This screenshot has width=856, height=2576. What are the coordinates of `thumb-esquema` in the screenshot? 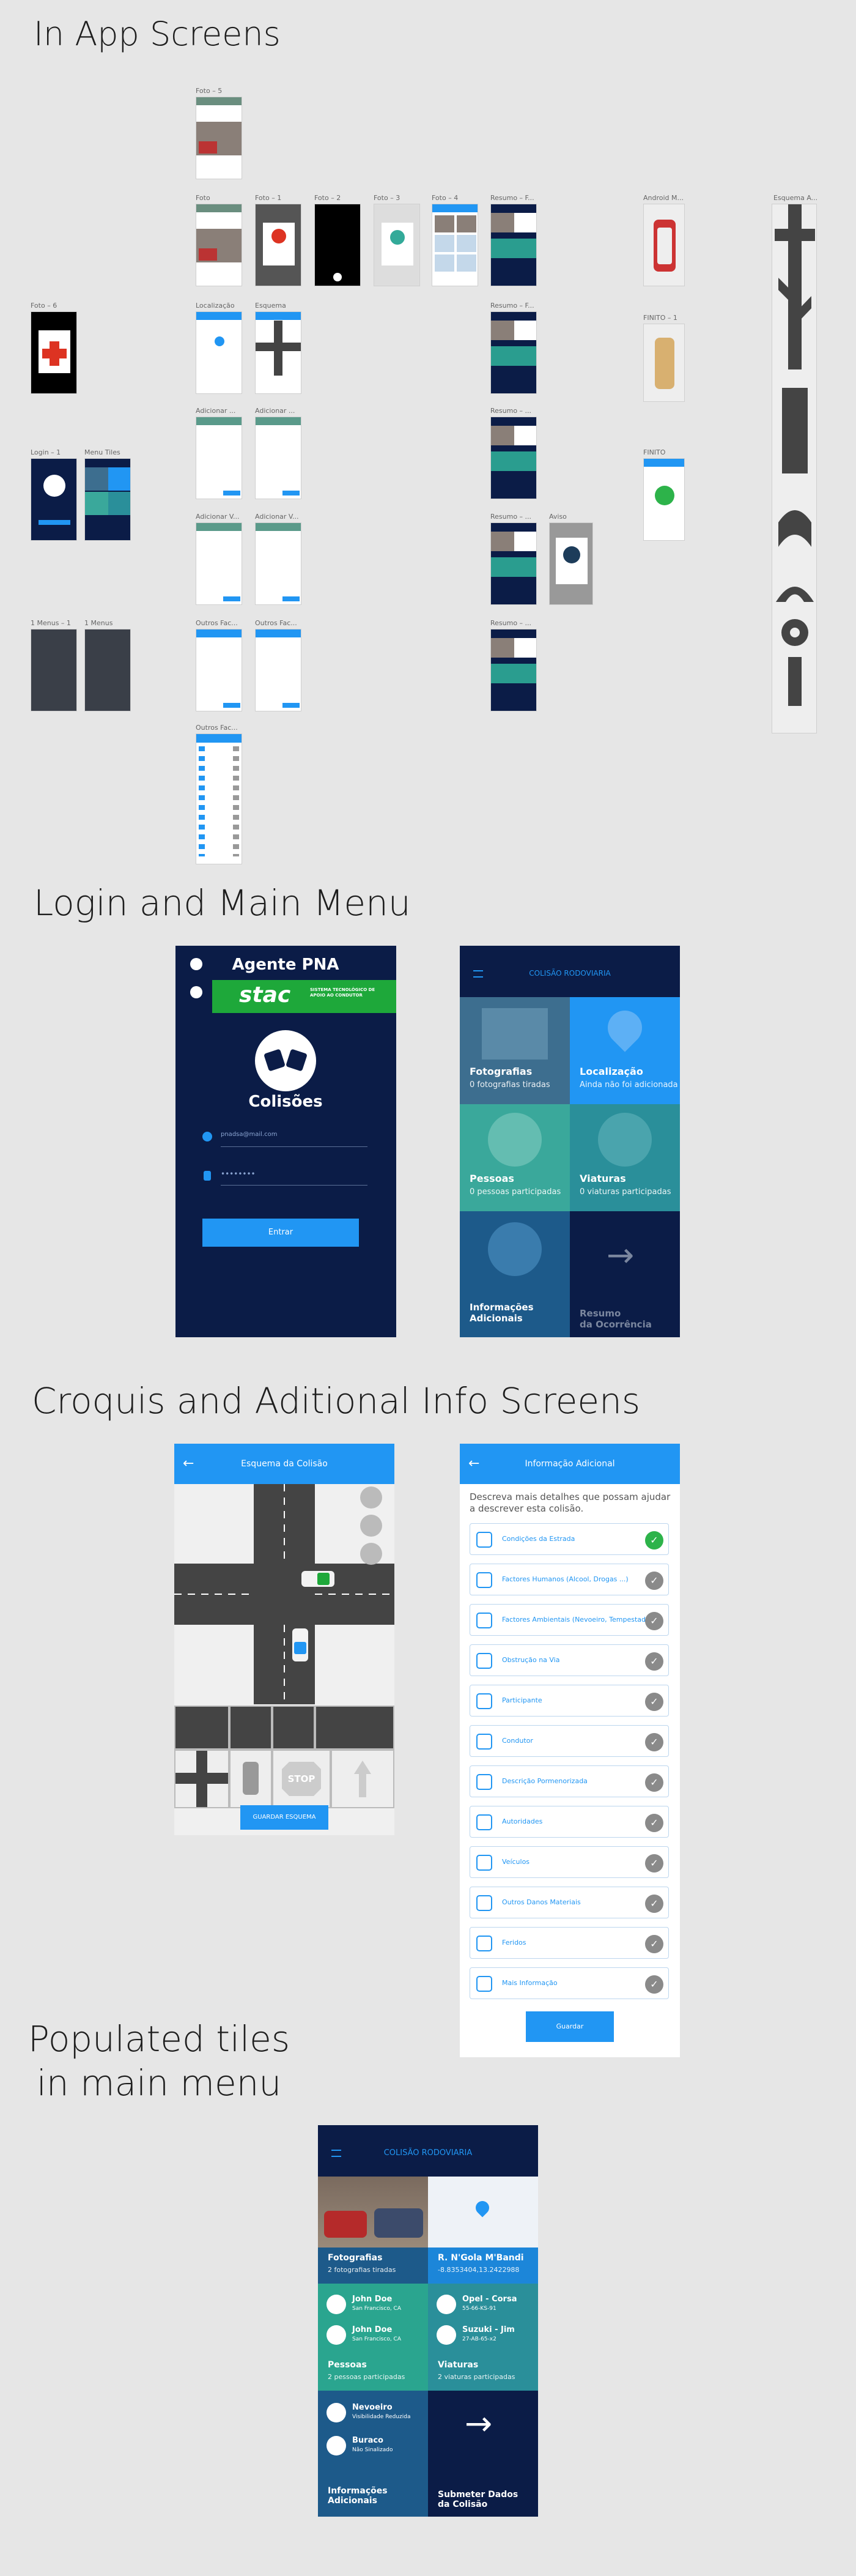 It's located at (278, 352).